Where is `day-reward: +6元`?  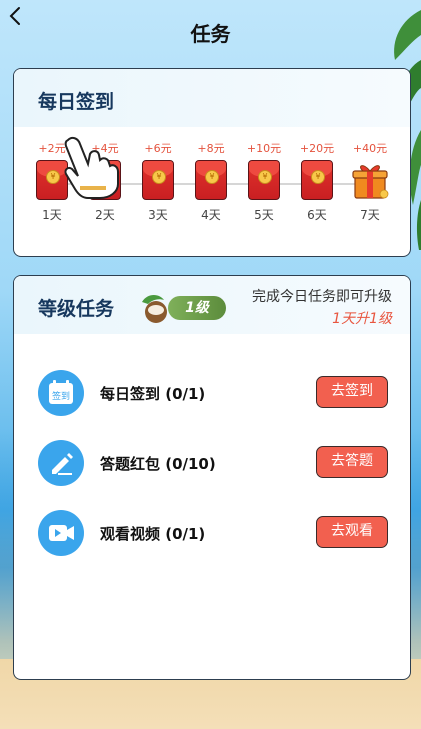
day-reward: +6元 is located at coordinates (158, 148).